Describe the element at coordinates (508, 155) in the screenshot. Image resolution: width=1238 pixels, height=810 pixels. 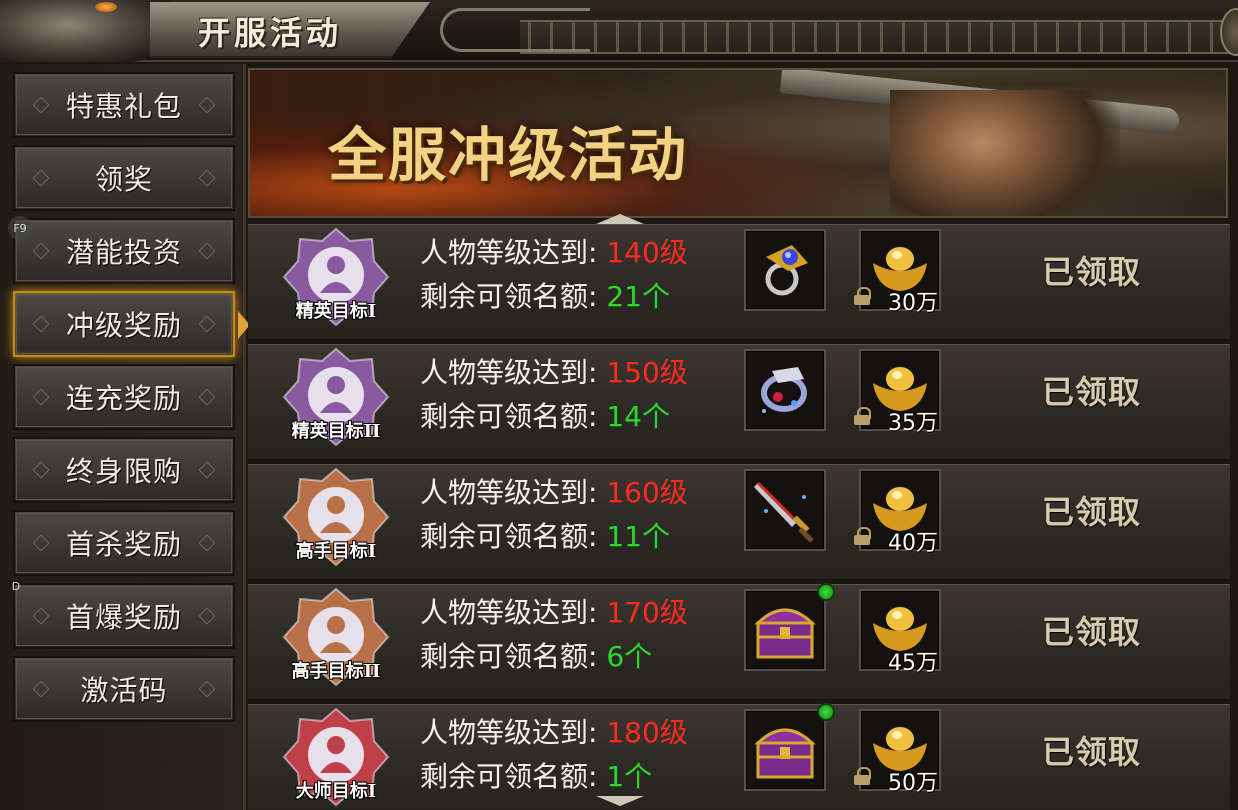
I see `banner-title: 全服冲级活动` at that location.